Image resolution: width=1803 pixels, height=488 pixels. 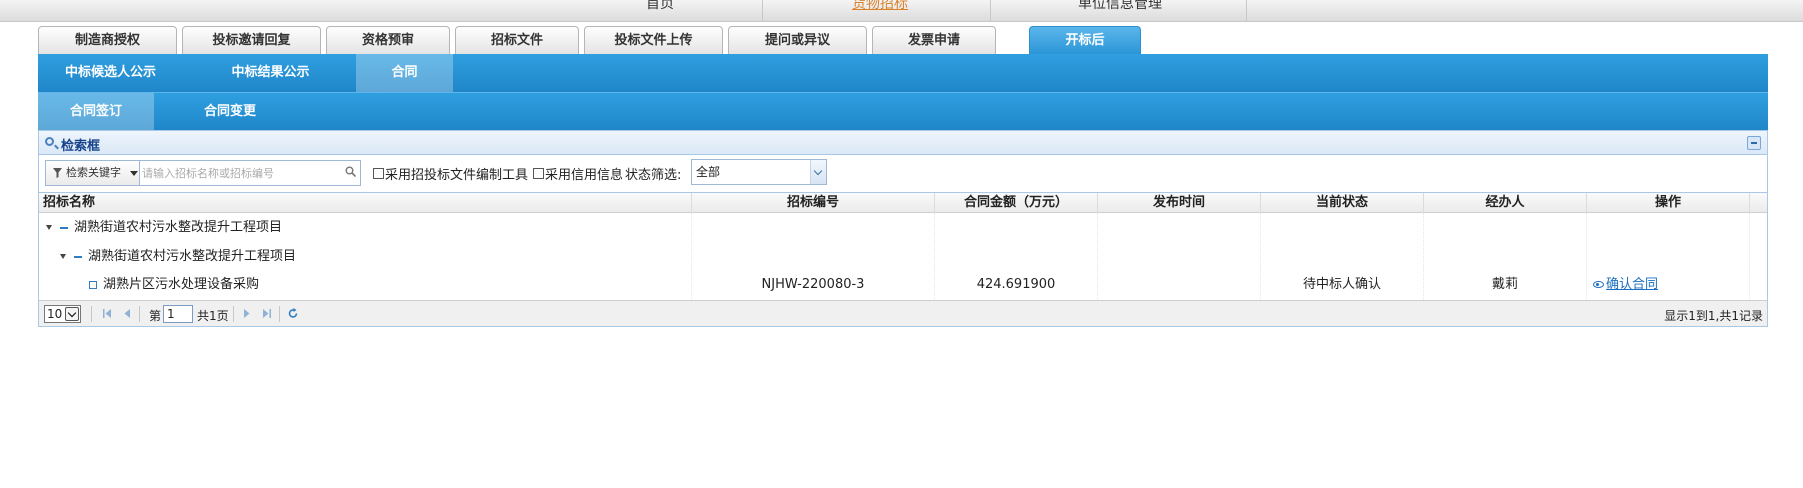 What do you see at coordinates (267, 313) in the screenshot?
I see `last-page-icon` at bounding box center [267, 313].